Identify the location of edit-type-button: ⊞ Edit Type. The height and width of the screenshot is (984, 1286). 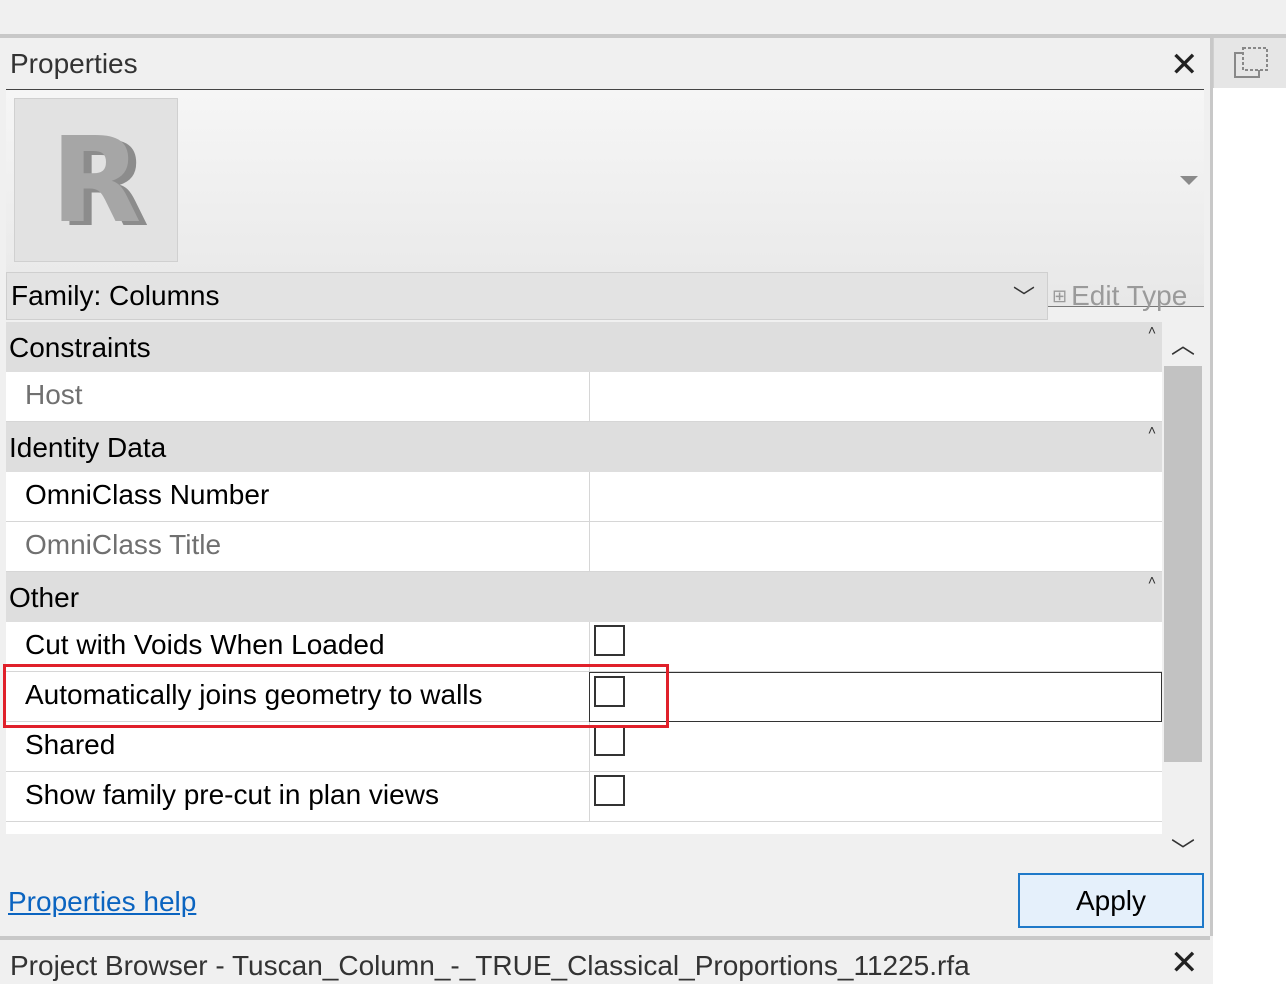
(1128, 296).